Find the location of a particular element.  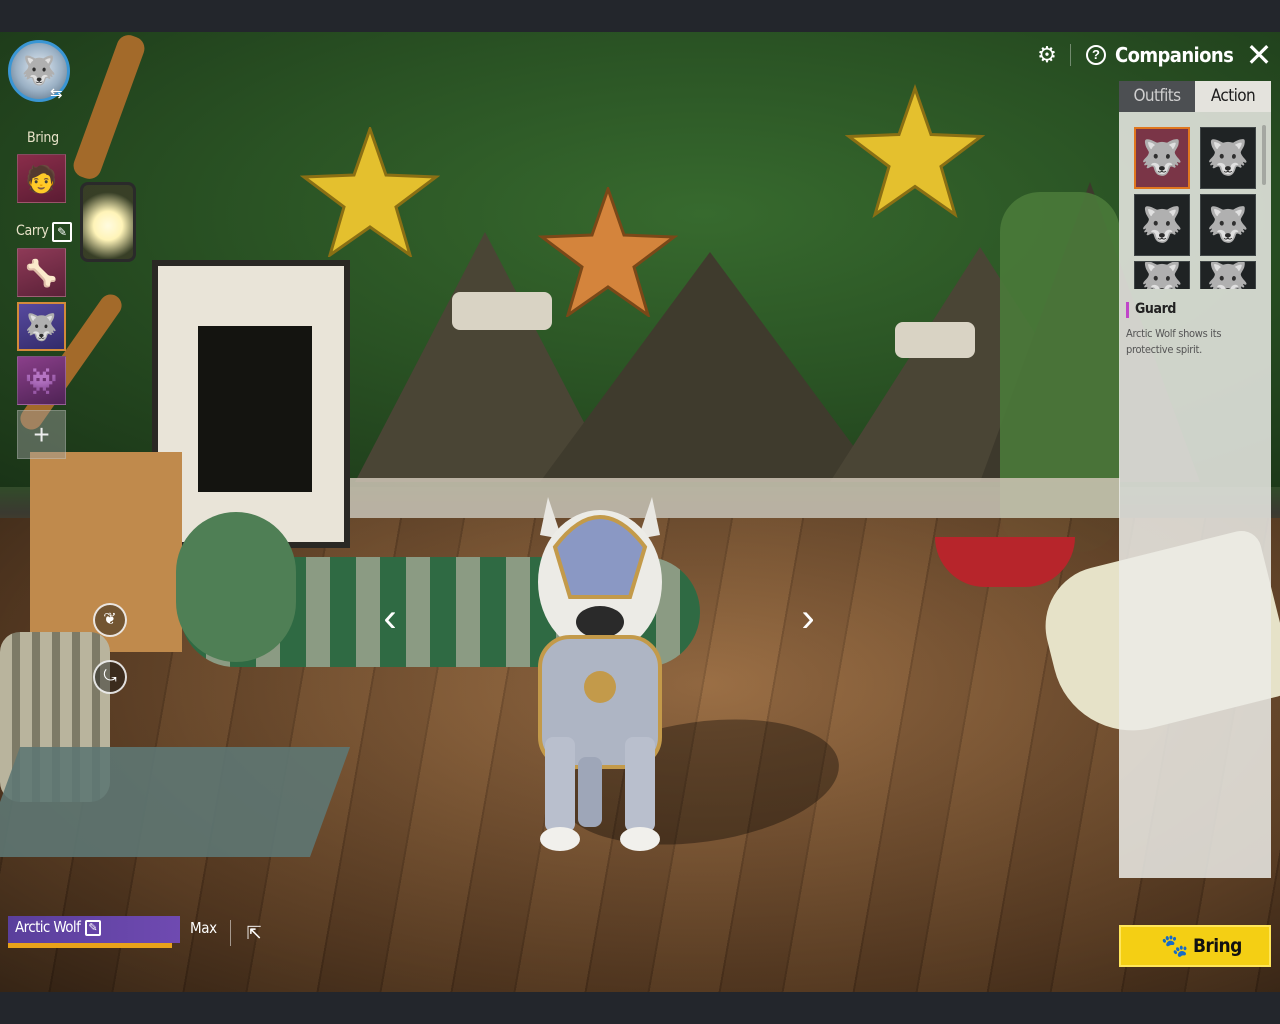

bring-button: 🐾 Bring is located at coordinates (1195, 946).